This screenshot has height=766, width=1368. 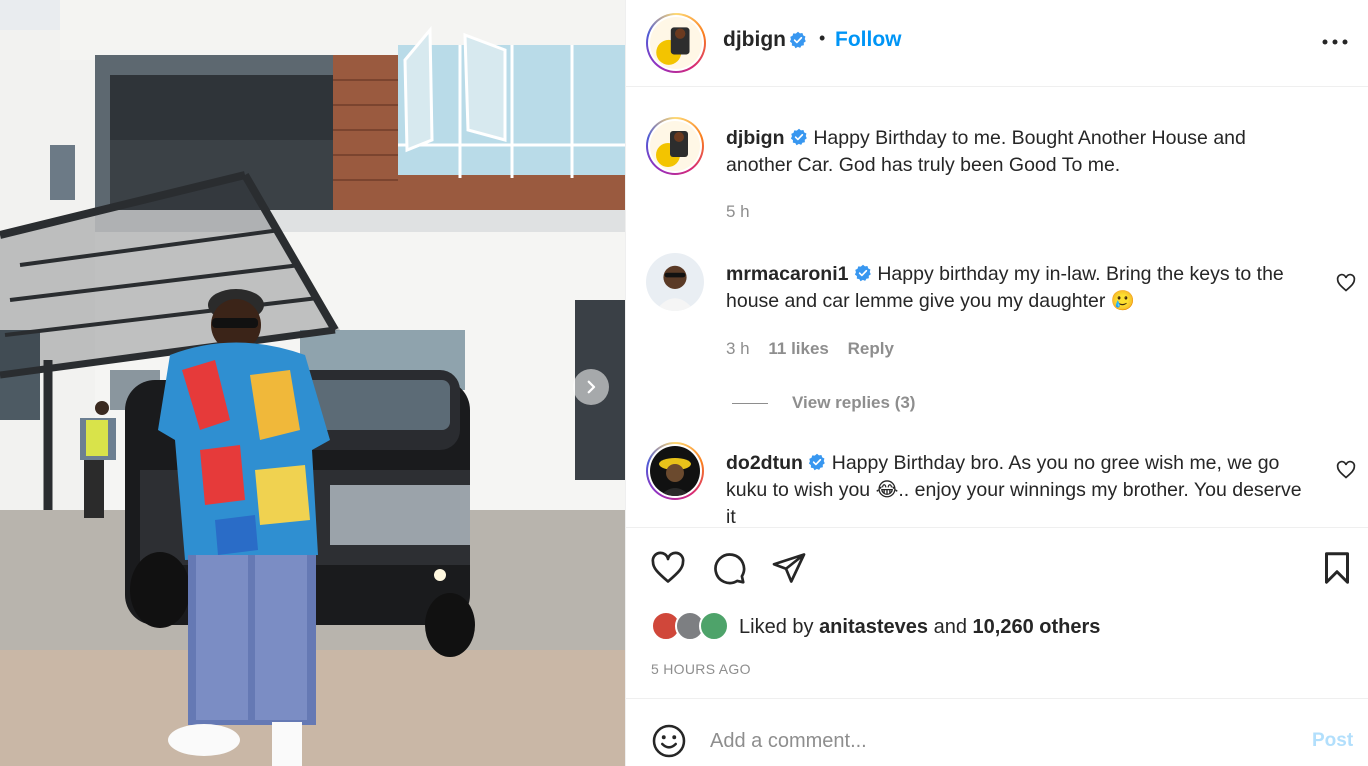 I want to click on comment-meta: 3 h 11 likes Reply, so click(x=817, y=349).